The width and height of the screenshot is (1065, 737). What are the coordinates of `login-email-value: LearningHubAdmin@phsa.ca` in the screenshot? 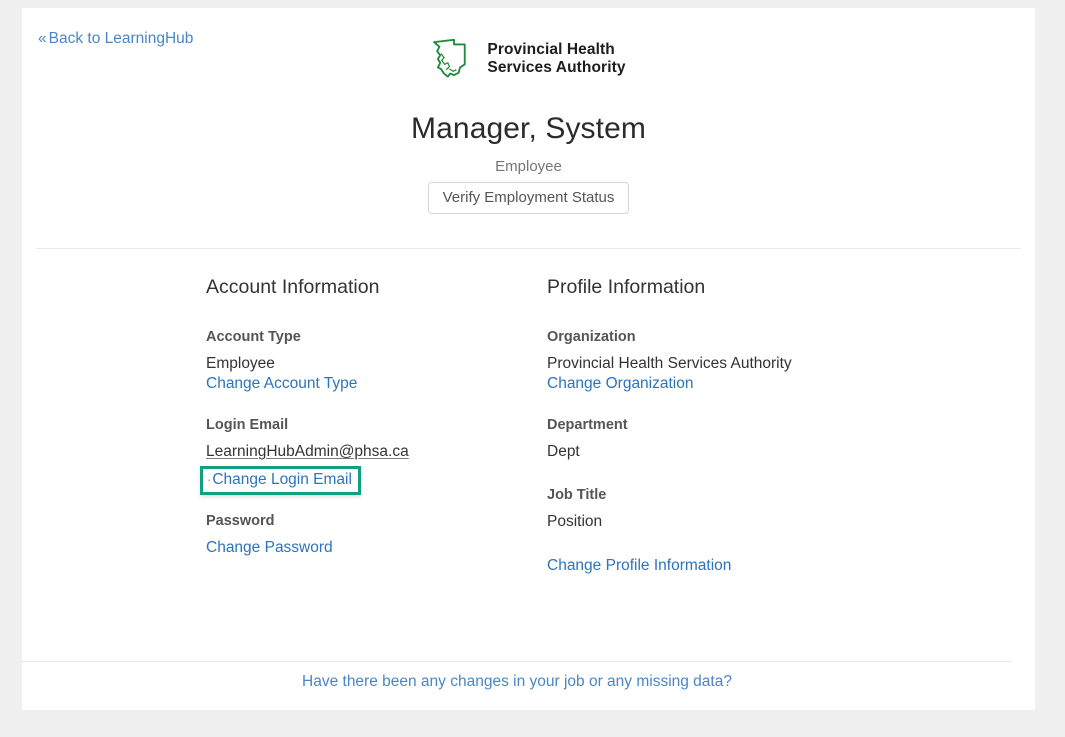 It's located at (307, 451).